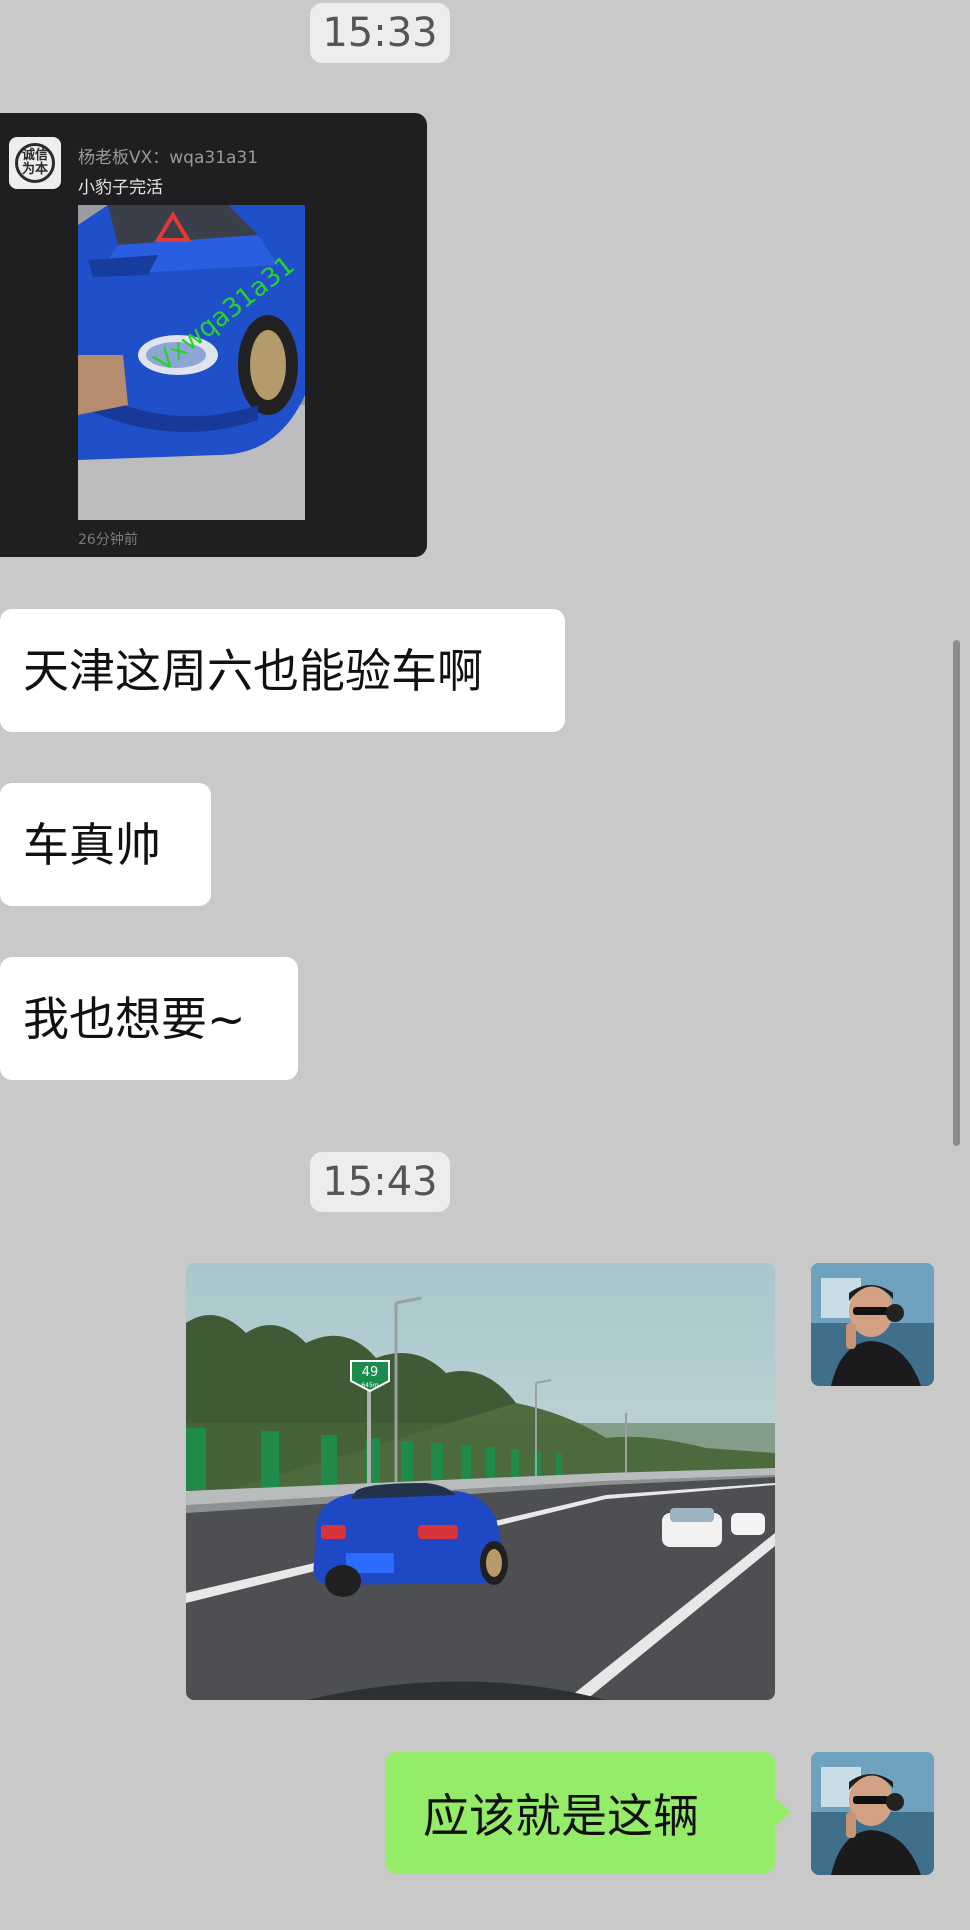 The image size is (970, 1930). Describe the element at coordinates (105, 844) in the screenshot. I see `message-bubble-2: 车真帅` at that location.